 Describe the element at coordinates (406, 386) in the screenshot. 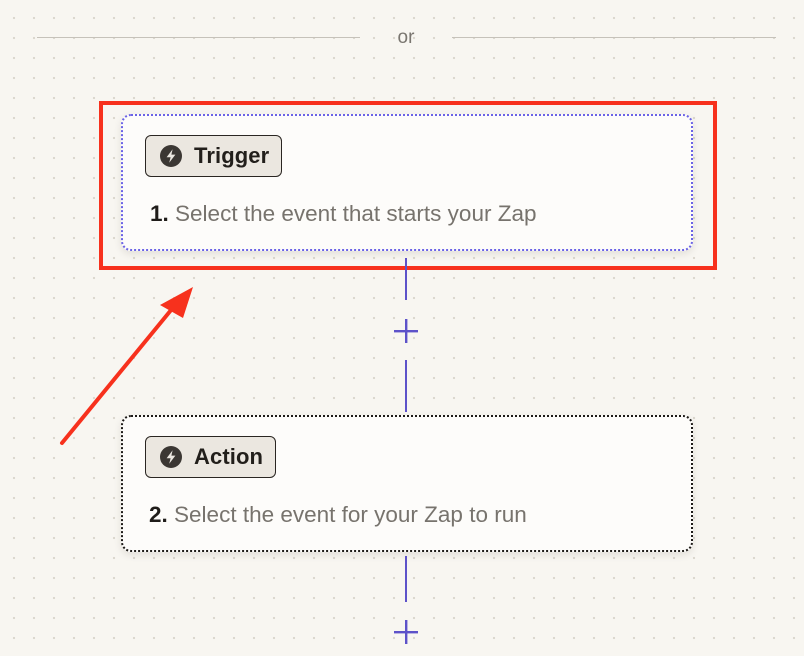

I see `connector-line-middle` at that location.